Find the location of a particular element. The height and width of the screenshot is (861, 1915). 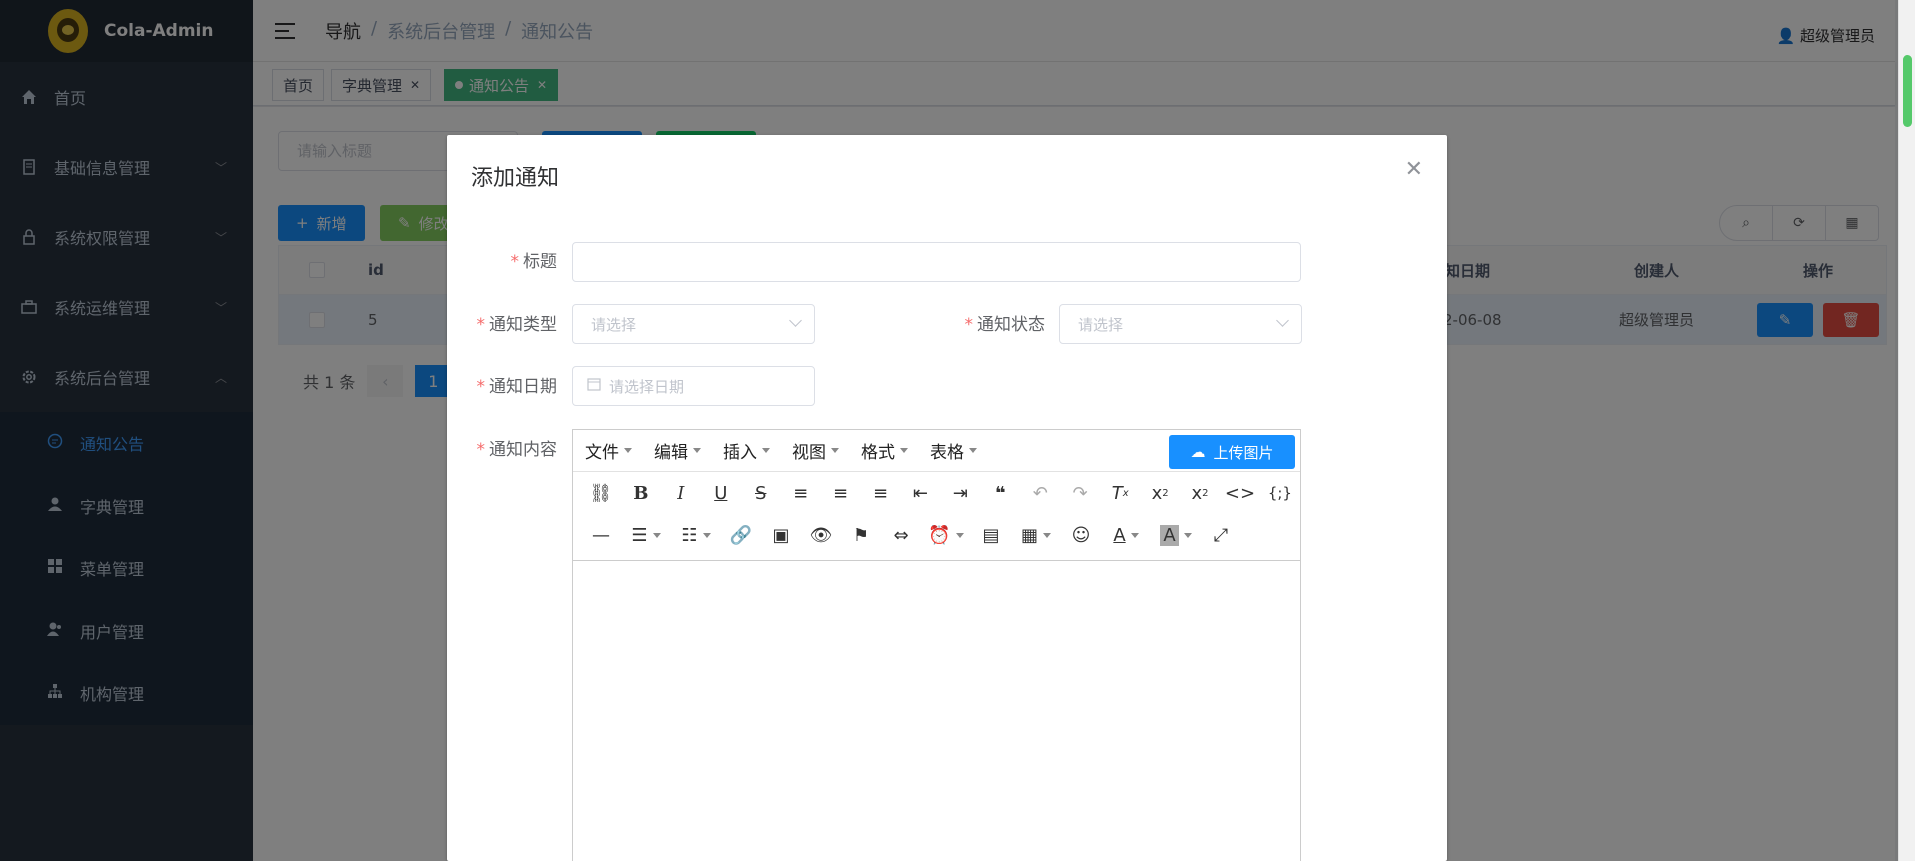

calendar-icon is located at coordinates (594, 386).